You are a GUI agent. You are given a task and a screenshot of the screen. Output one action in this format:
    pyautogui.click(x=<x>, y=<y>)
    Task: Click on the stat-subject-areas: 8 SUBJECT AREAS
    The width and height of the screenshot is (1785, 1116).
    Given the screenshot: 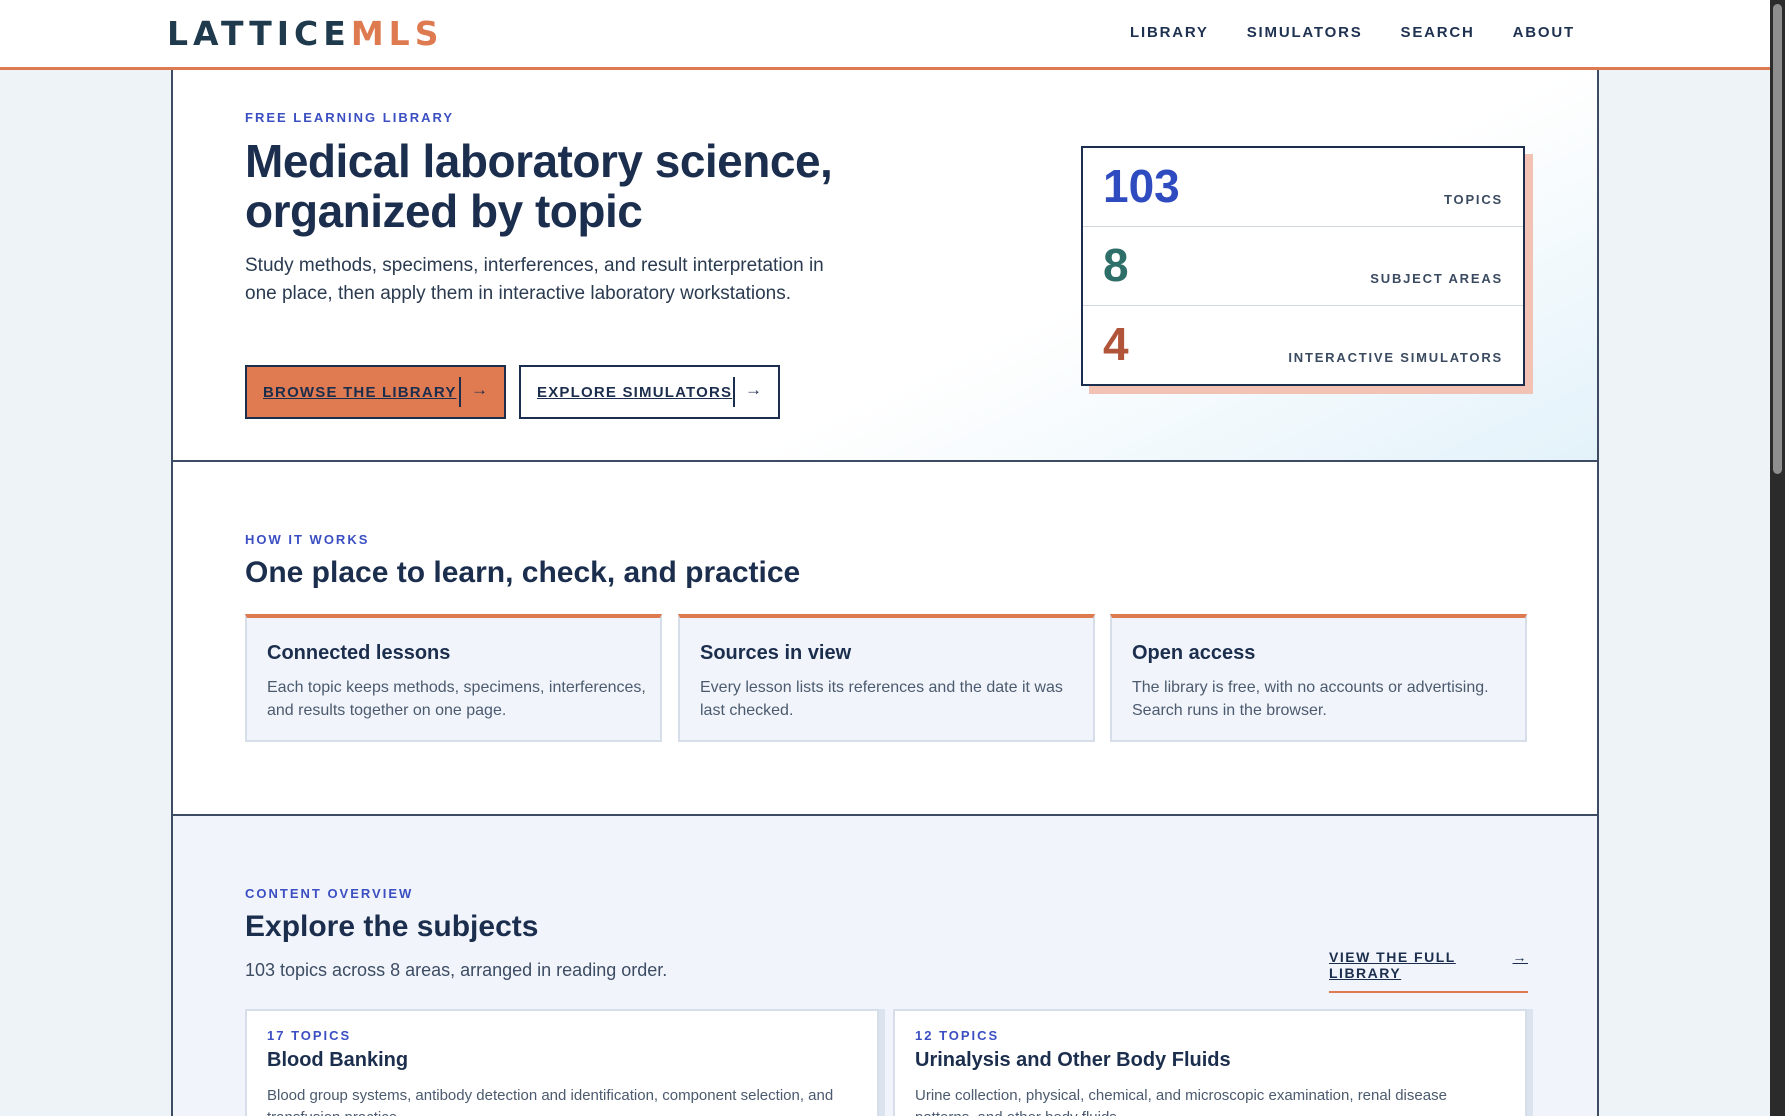 What is the action you would take?
    pyautogui.click(x=1303, y=266)
    